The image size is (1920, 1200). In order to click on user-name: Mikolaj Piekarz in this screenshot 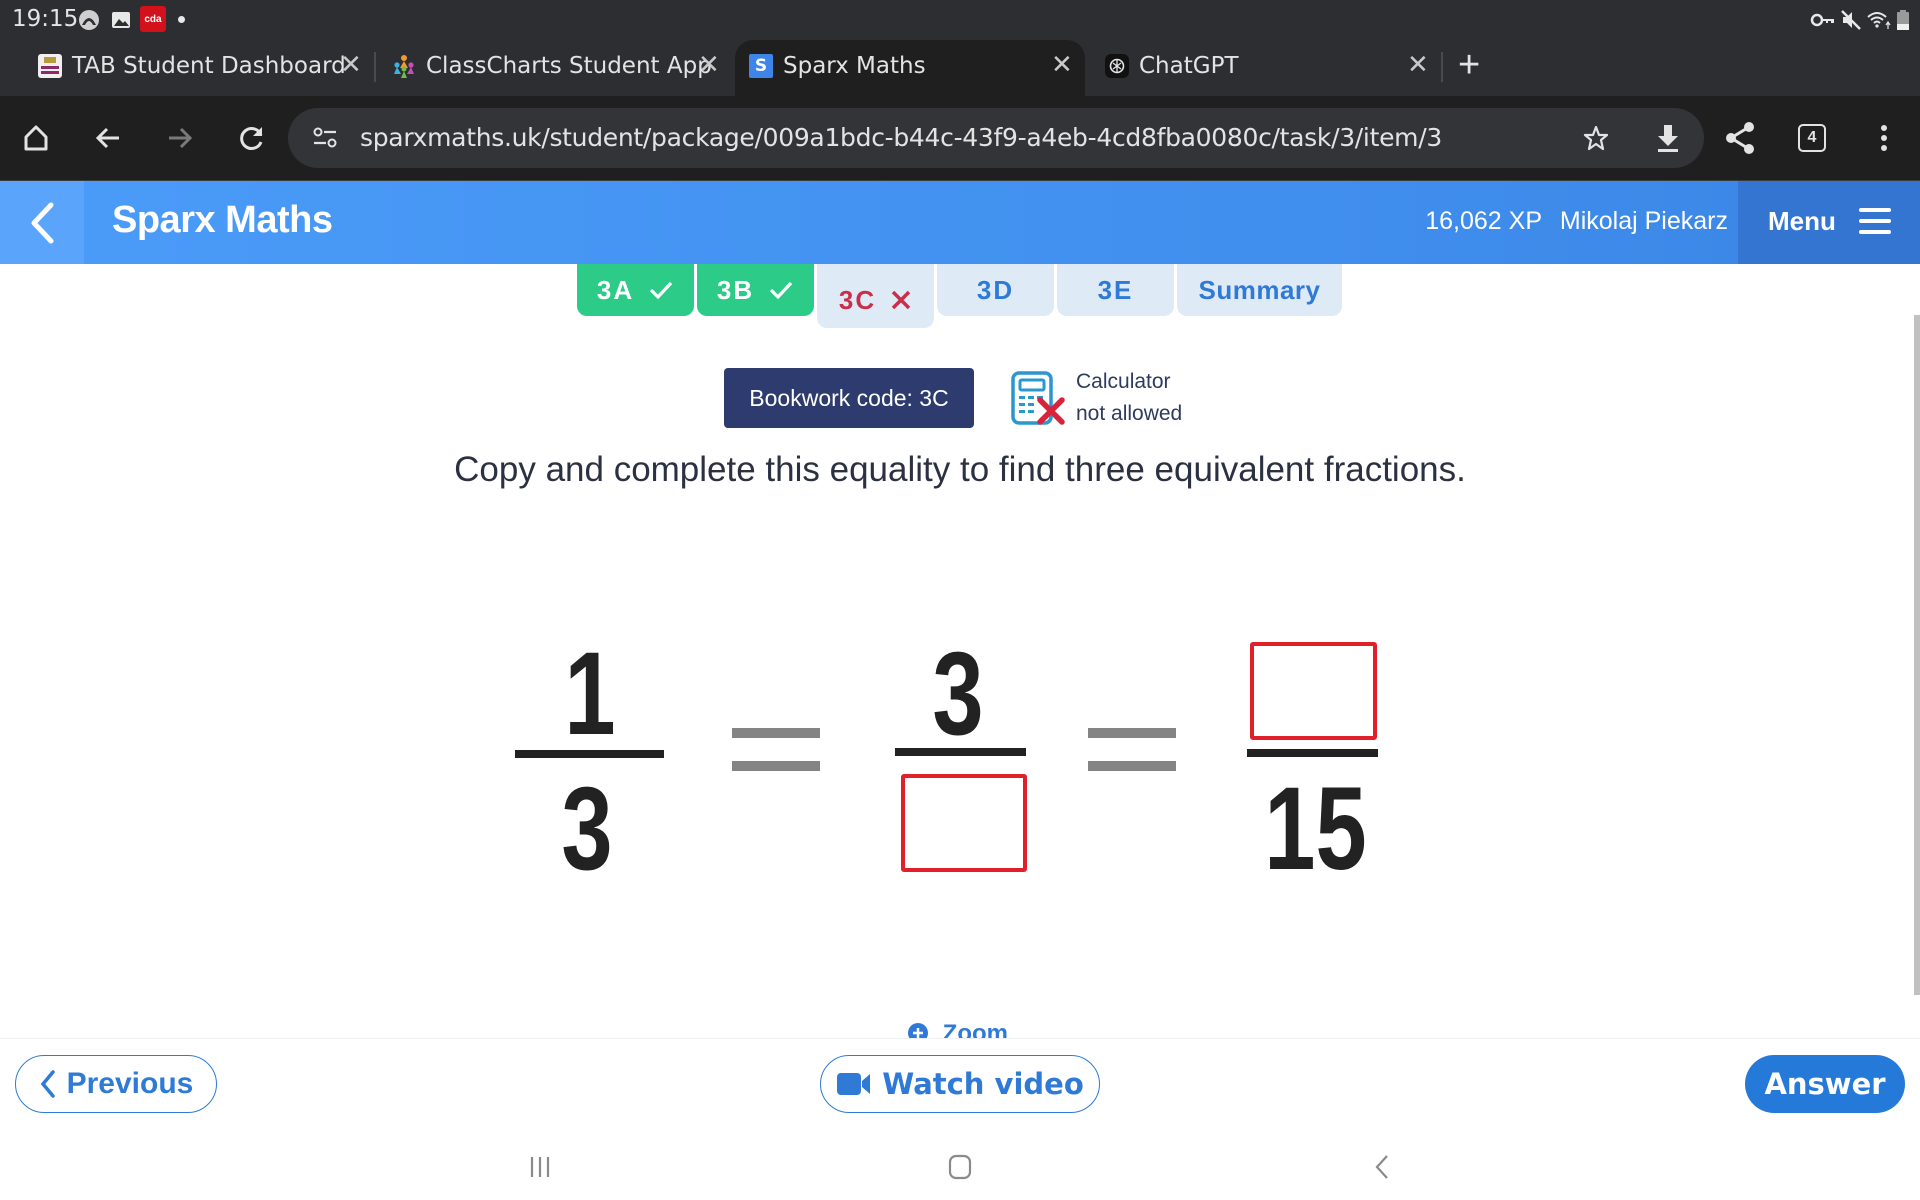, I will do `click(1643, 221)`.